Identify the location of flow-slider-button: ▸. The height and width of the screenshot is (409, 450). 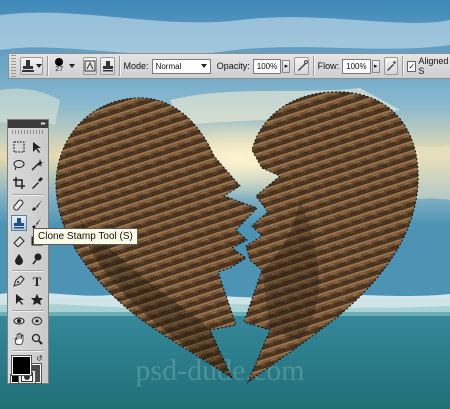
(375, 66).